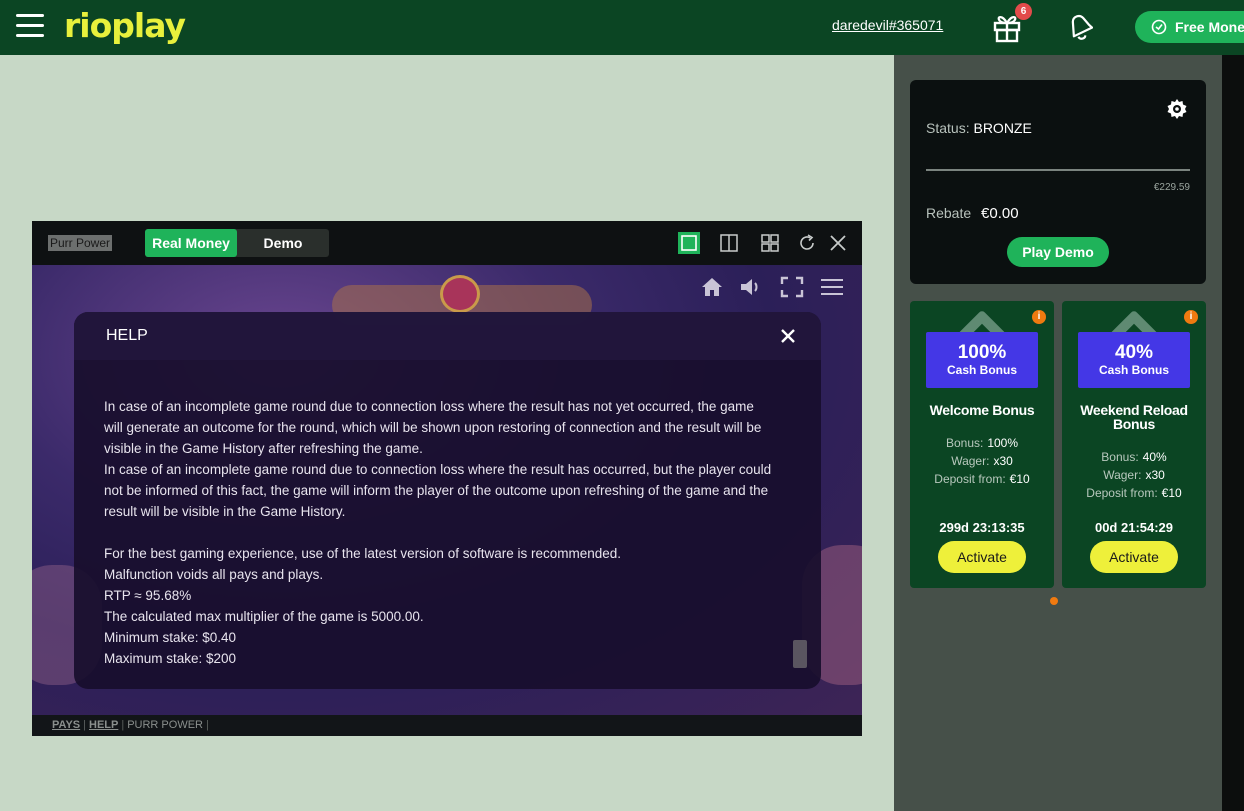 This screenshot has width=1244, height=811. I want to click on bonus-value: 100%, so click(1003, 443).